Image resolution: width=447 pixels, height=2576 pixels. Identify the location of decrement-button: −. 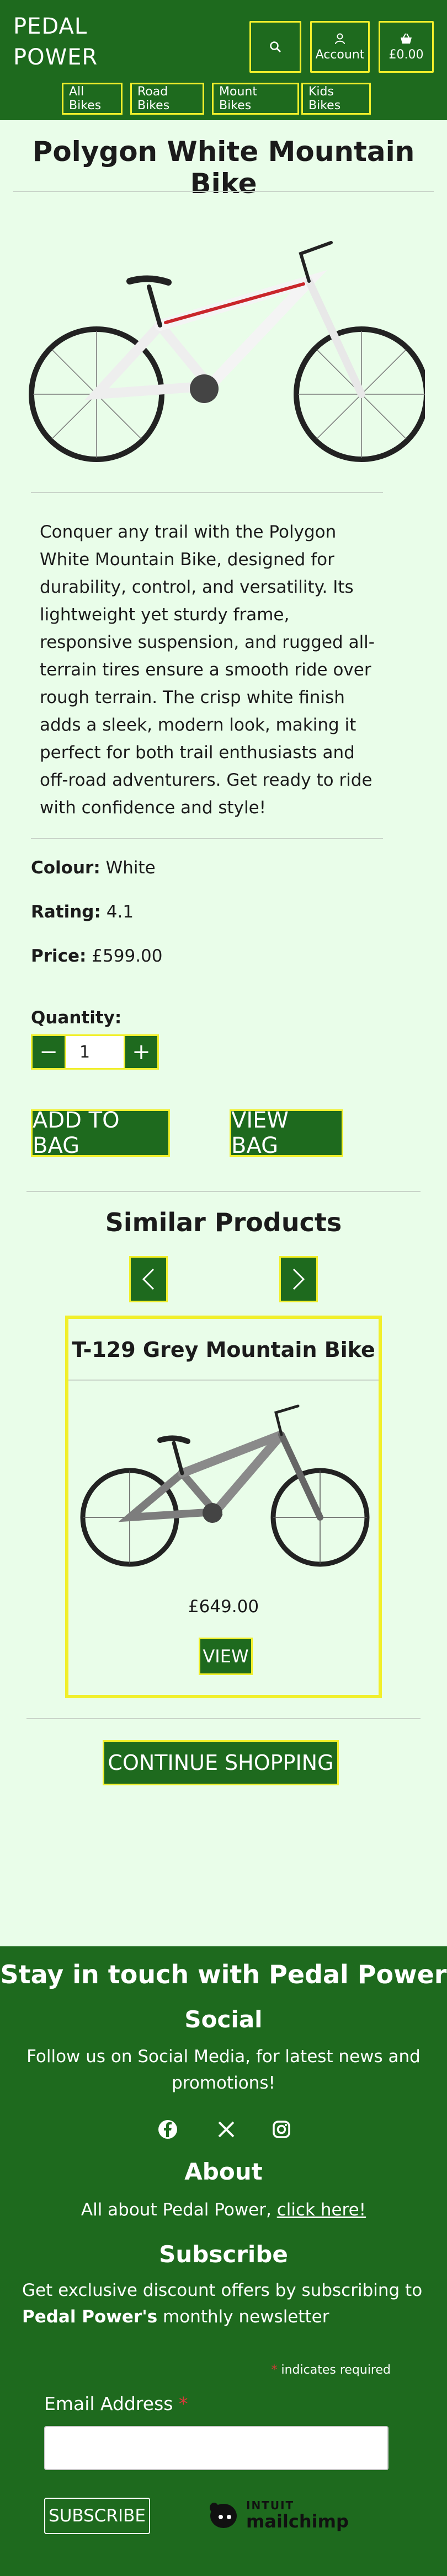
(48, 1052).